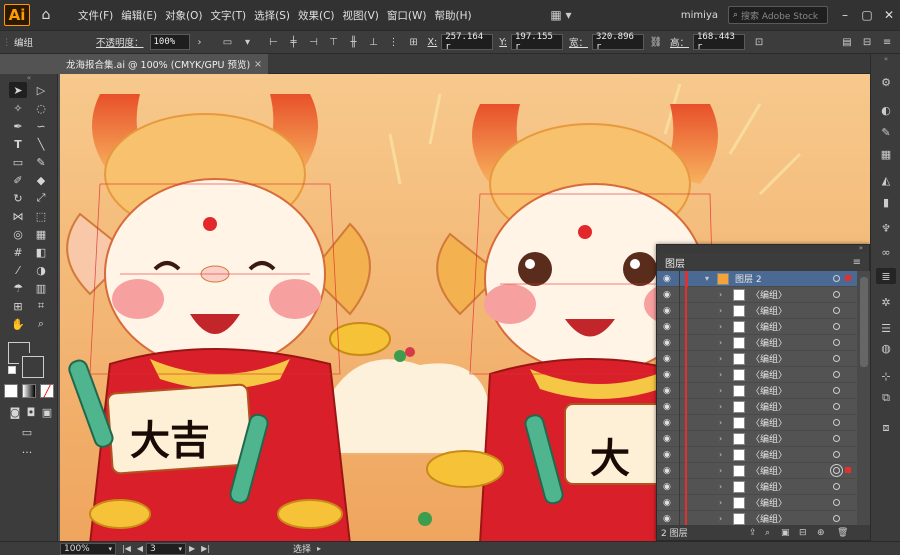 The image size is (900, 555). Describe the element at coordinates (110, 549) in the screenshot. I see `zoom-dropdown-icon: ▾` at that location.